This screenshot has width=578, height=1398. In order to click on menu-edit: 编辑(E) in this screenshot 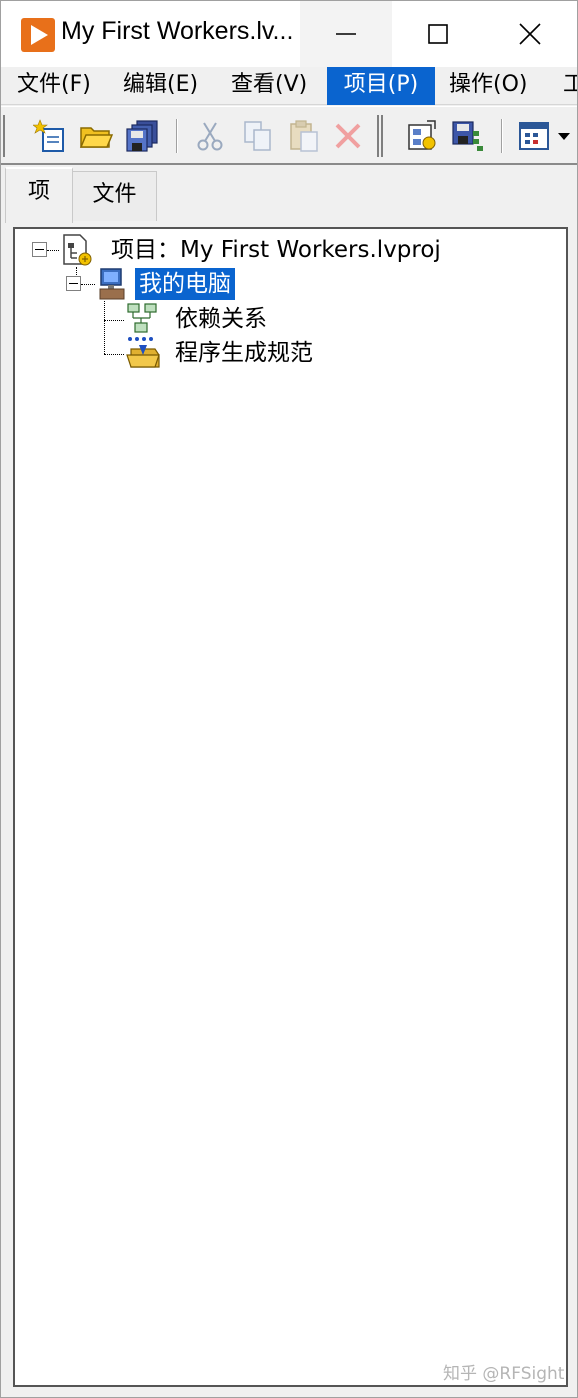, I will do `click(160, 86)`.